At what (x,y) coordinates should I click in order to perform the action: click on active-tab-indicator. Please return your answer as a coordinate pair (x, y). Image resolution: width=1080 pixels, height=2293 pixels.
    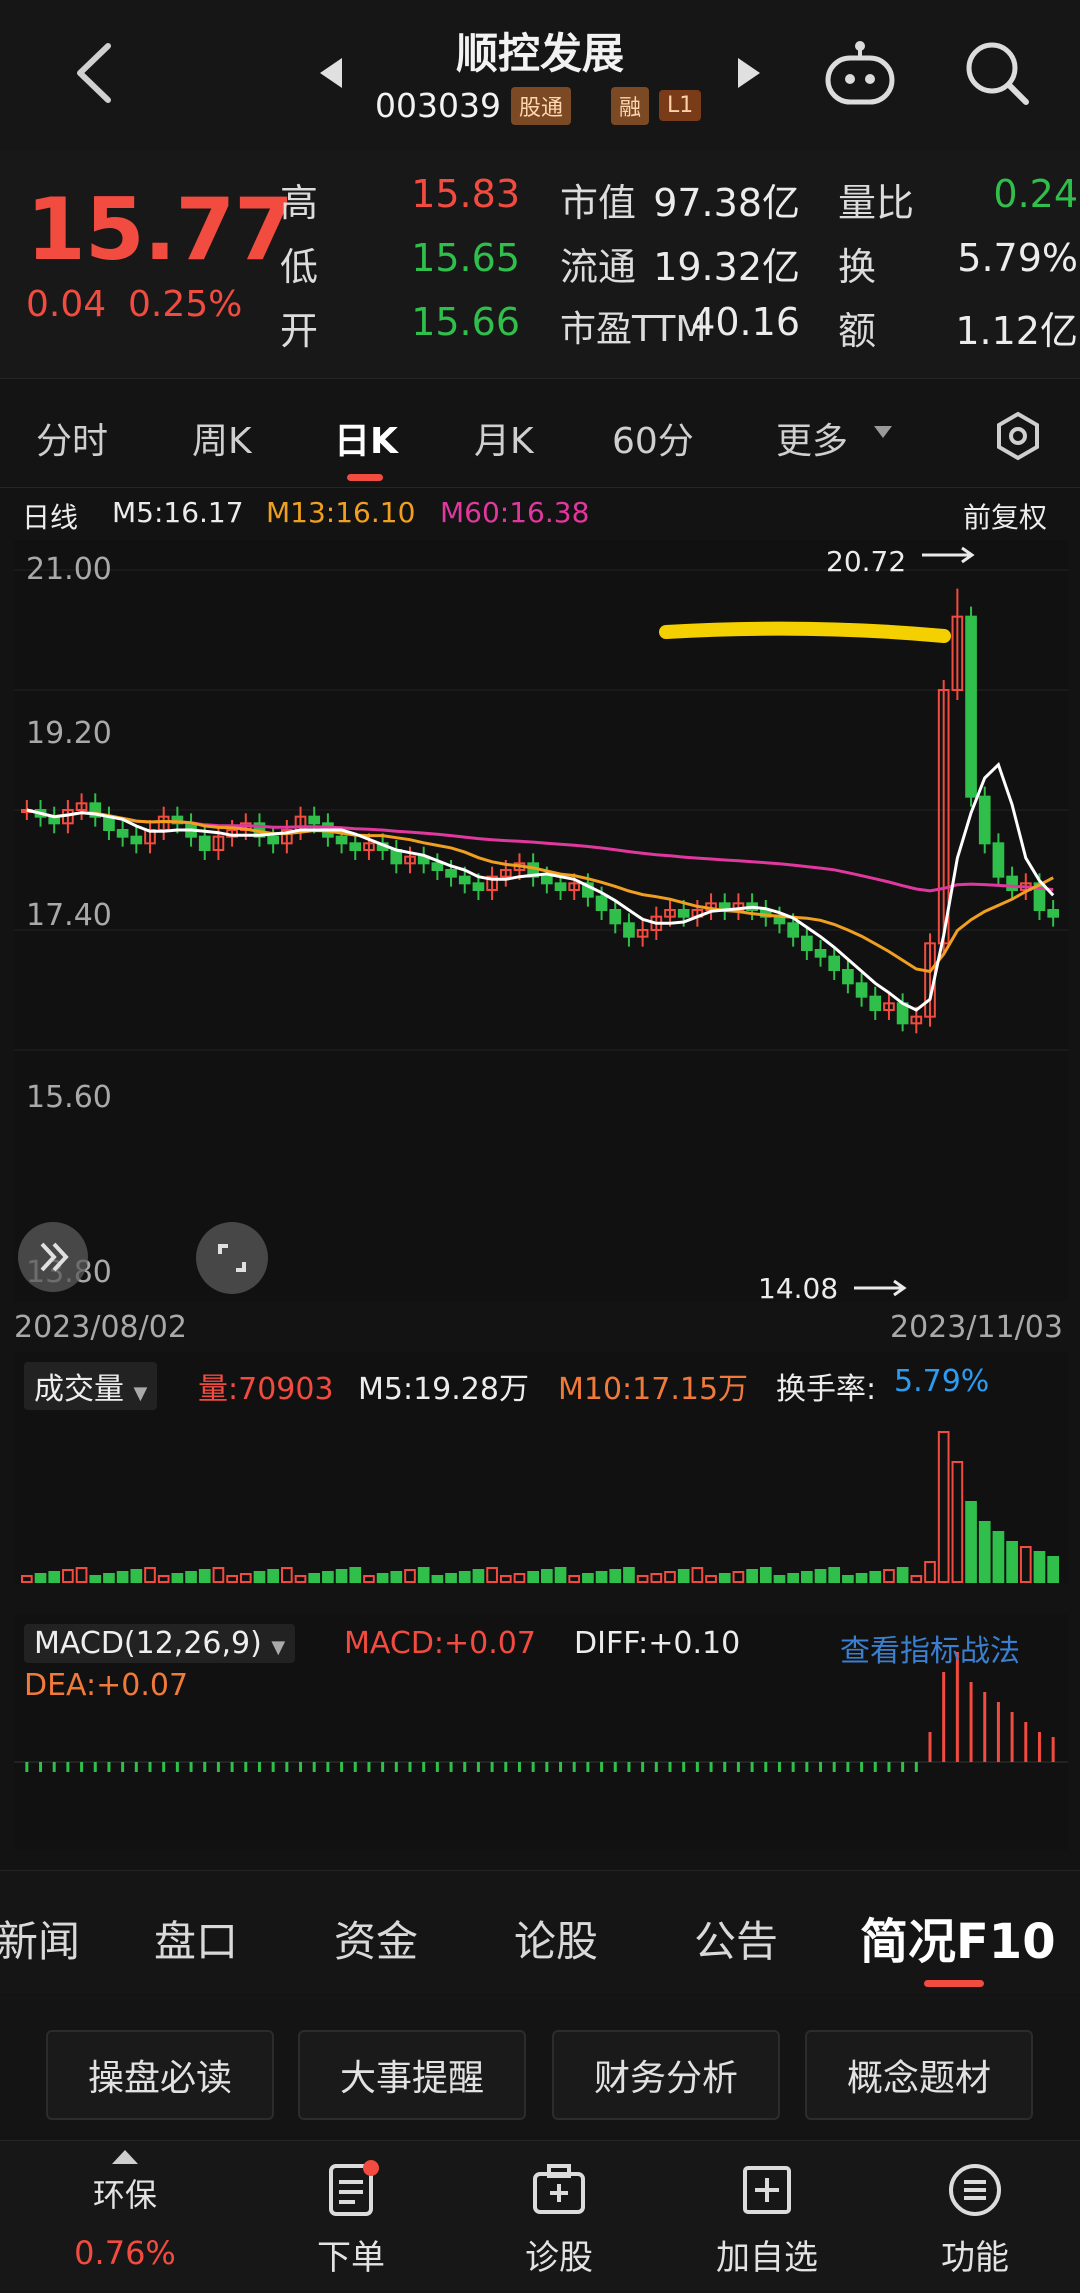
    Looking at the image, I should click on (365, 477).